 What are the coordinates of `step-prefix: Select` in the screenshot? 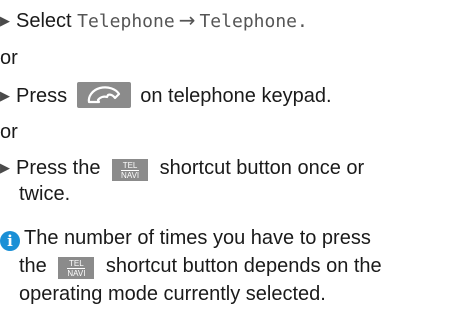 It's located at (47, 21).